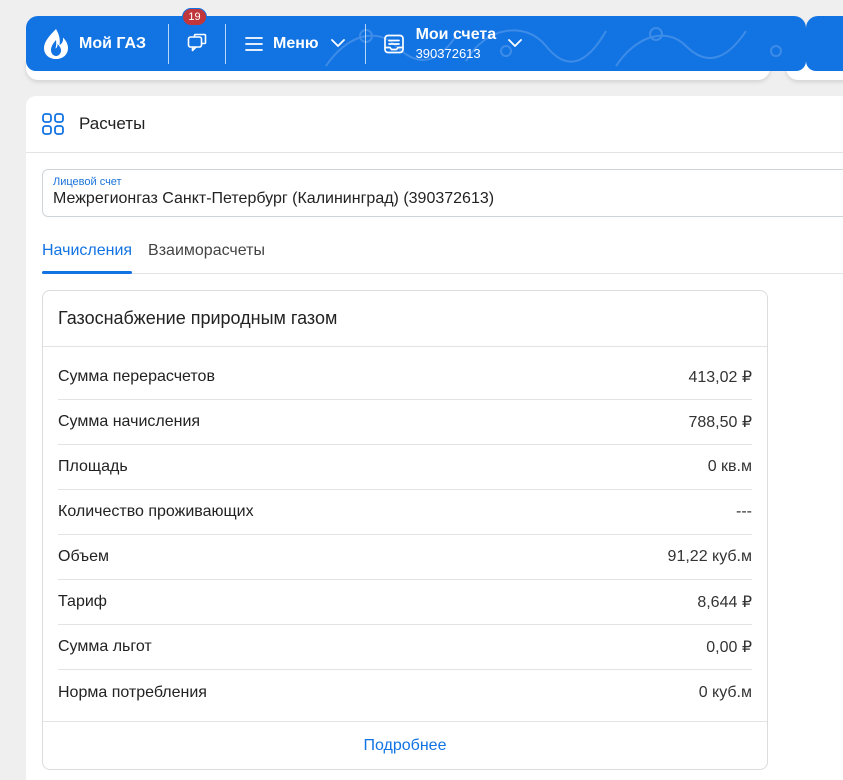 The width and height of the screenshot is (843, 780). Describe the element at coordinates (405, 692) in the screenshot. I see `detail-row: Норма потребления 0 куб.м` at that location.